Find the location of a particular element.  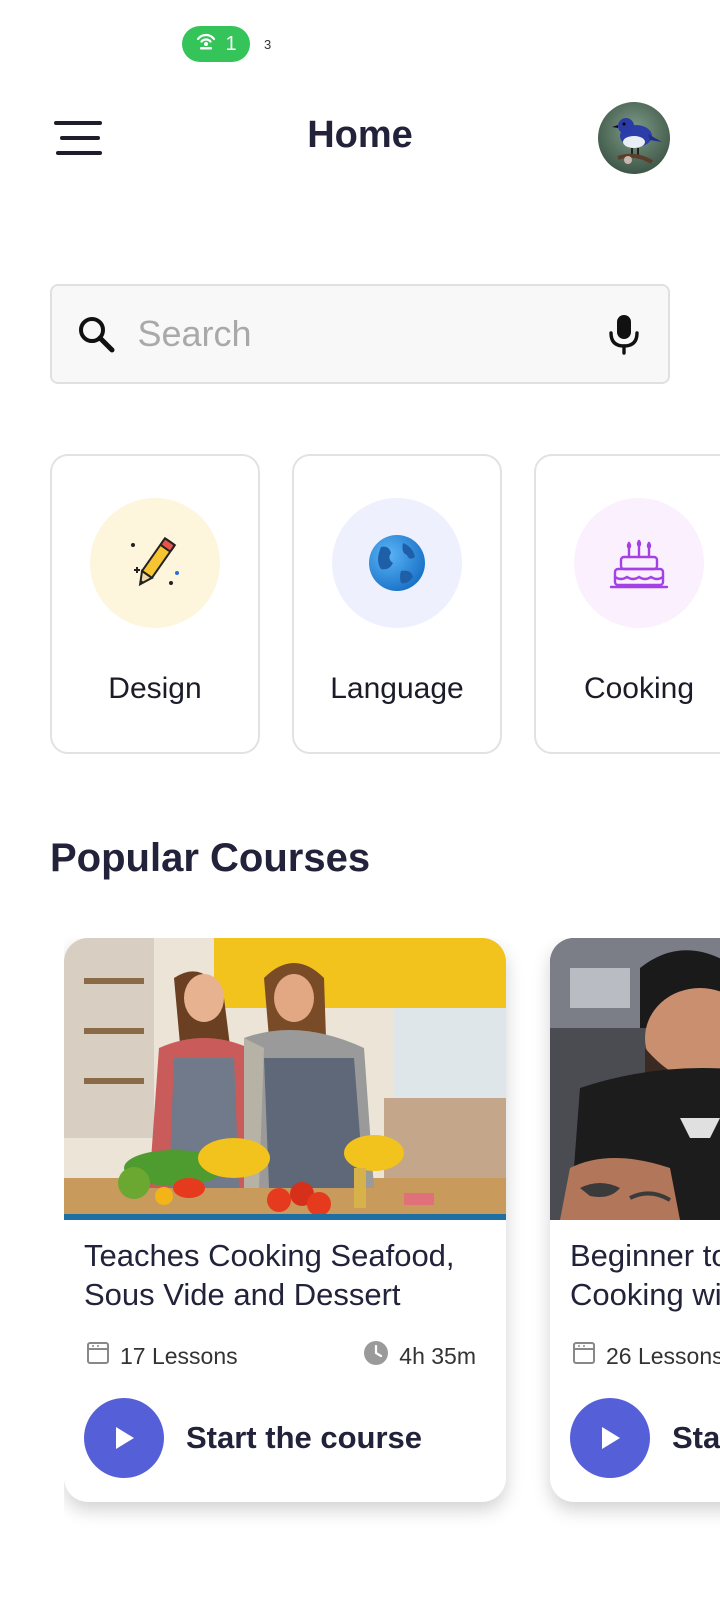

lessons-count: 17 Lessons is located at coordinates (162, 1356).